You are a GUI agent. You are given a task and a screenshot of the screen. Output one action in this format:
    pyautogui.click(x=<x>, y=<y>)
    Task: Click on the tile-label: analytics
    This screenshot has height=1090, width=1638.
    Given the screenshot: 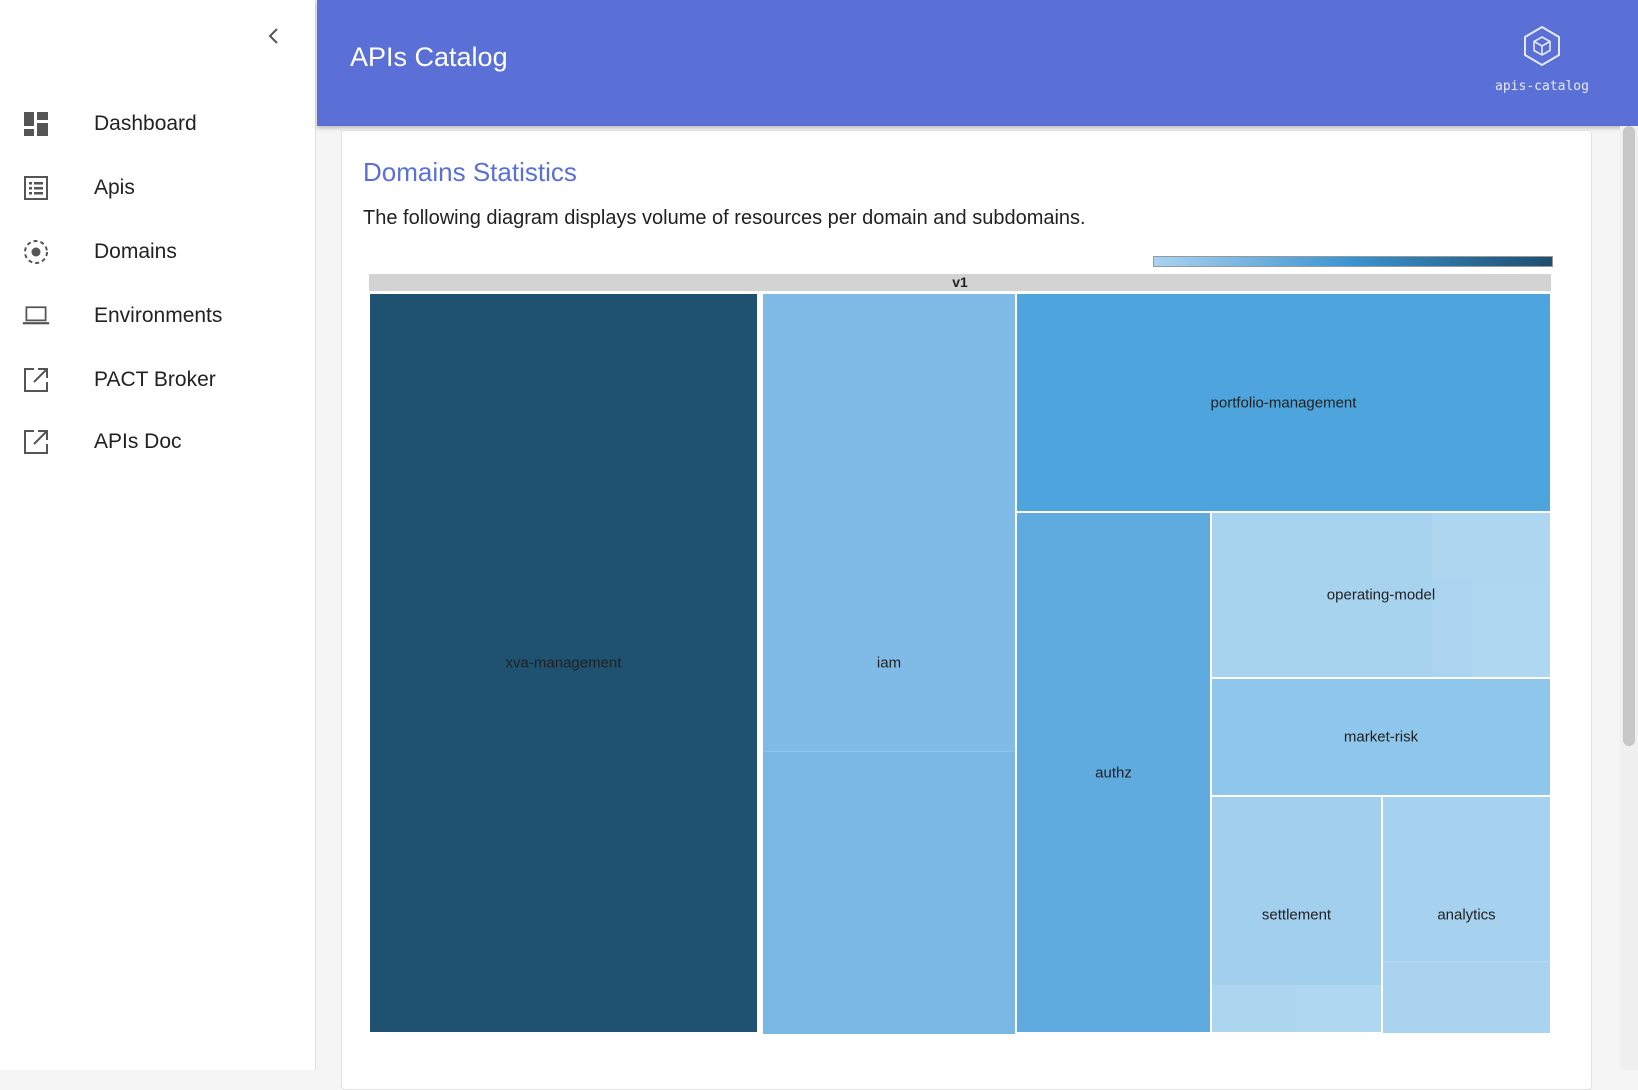 What is the action you would take?
    pyautogui.click(x=1466, y=914)
    